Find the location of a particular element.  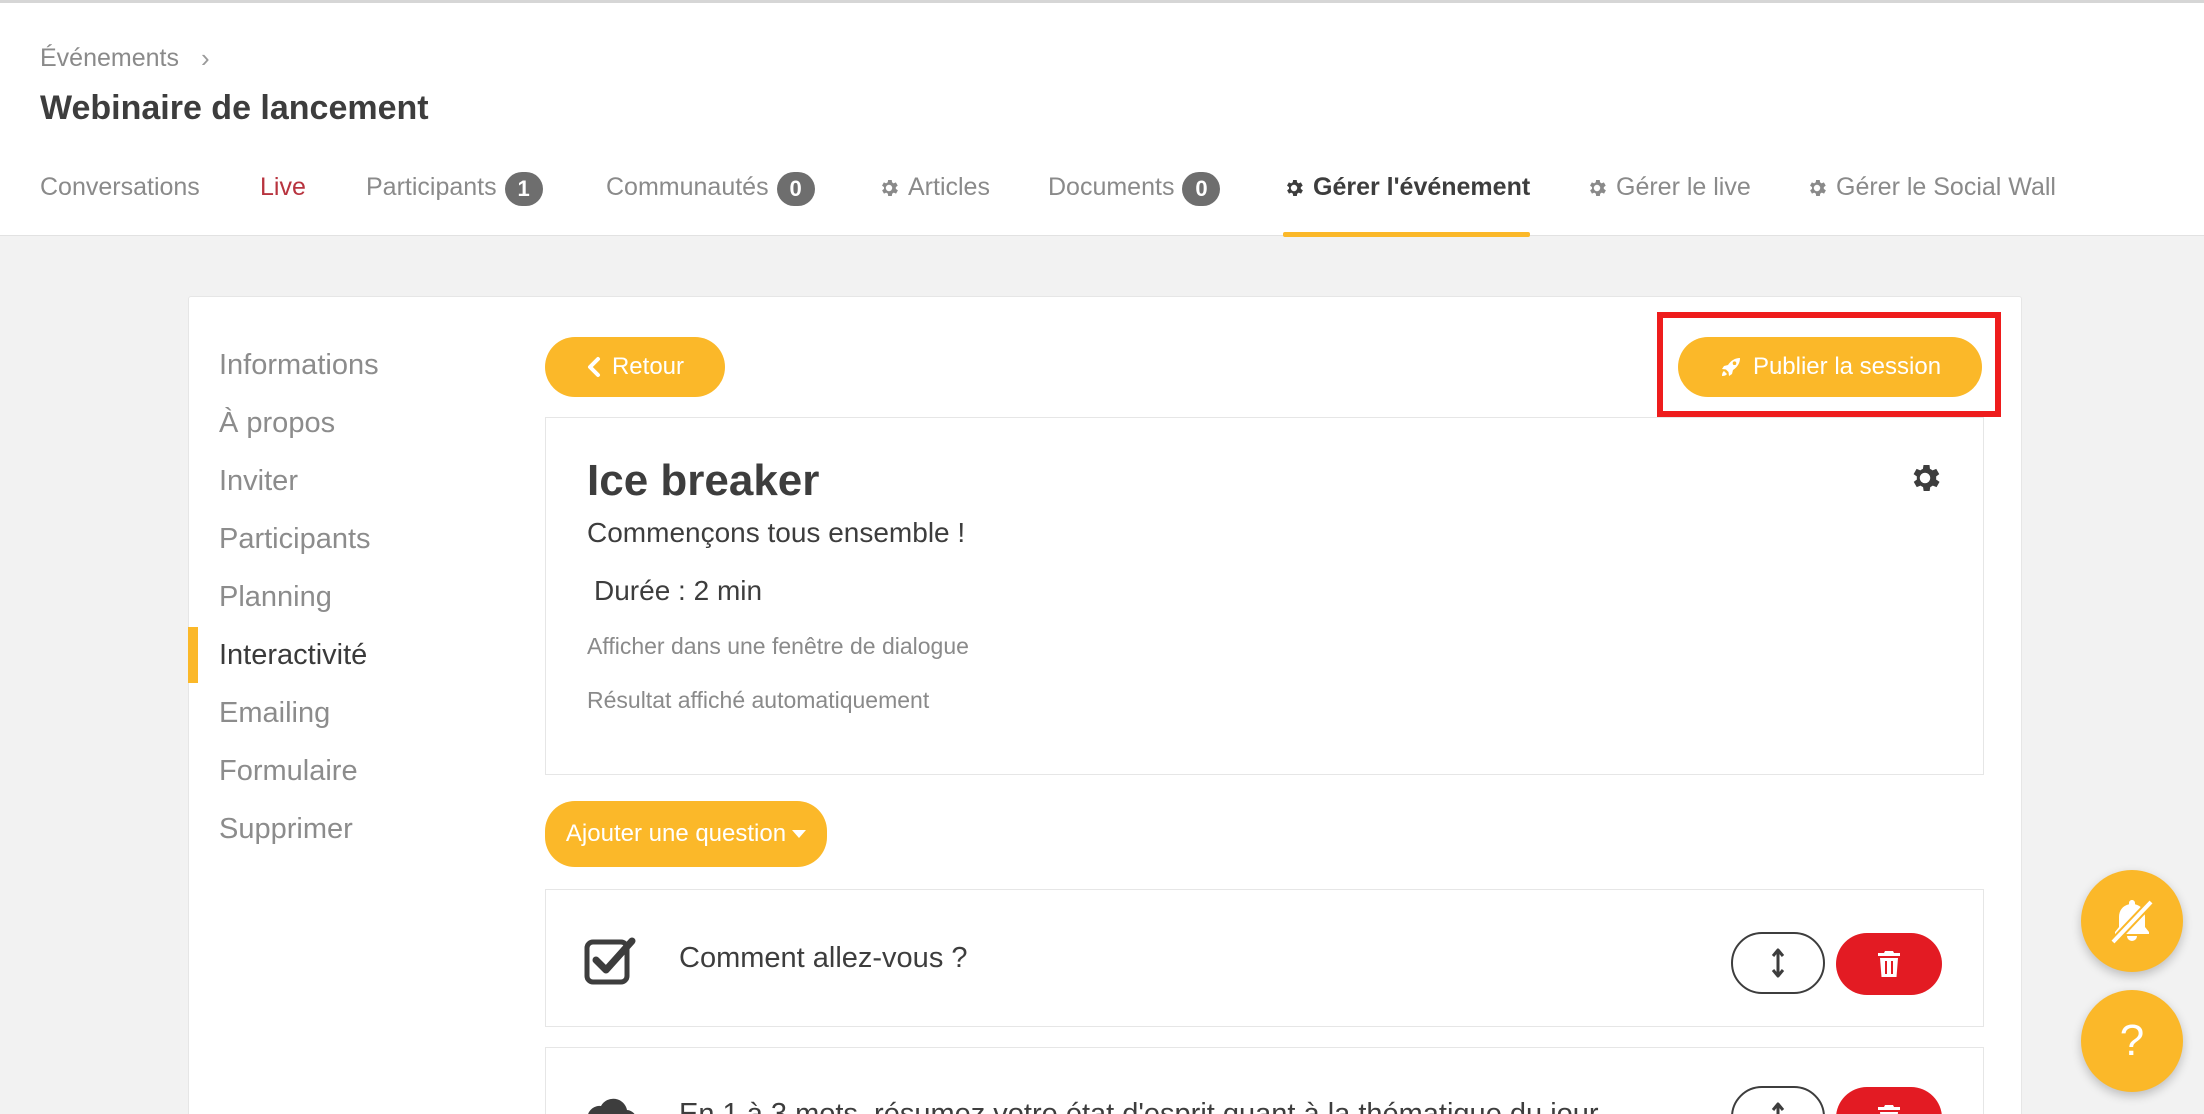

help-question-icon: ? is located at coordinates (2132, 1040).